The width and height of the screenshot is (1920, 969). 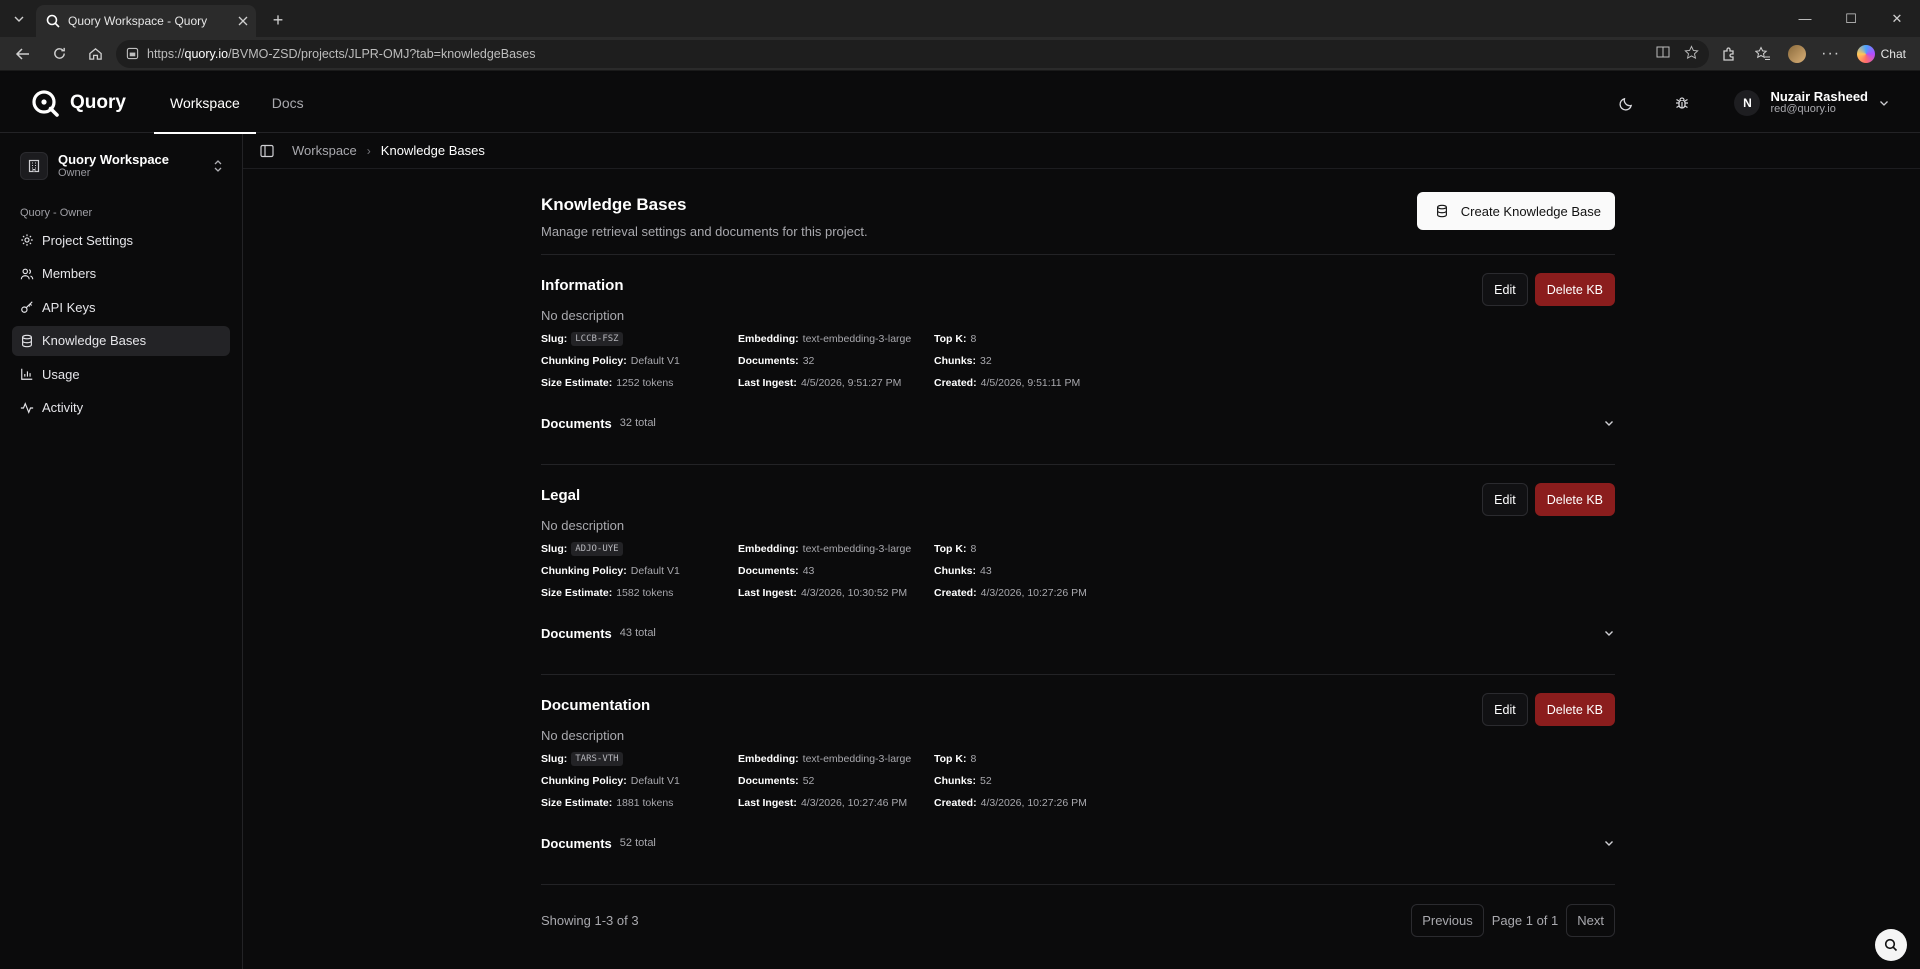 I want to click on page-indicator: Page 1 of 1, so click(x=1525, y=920).